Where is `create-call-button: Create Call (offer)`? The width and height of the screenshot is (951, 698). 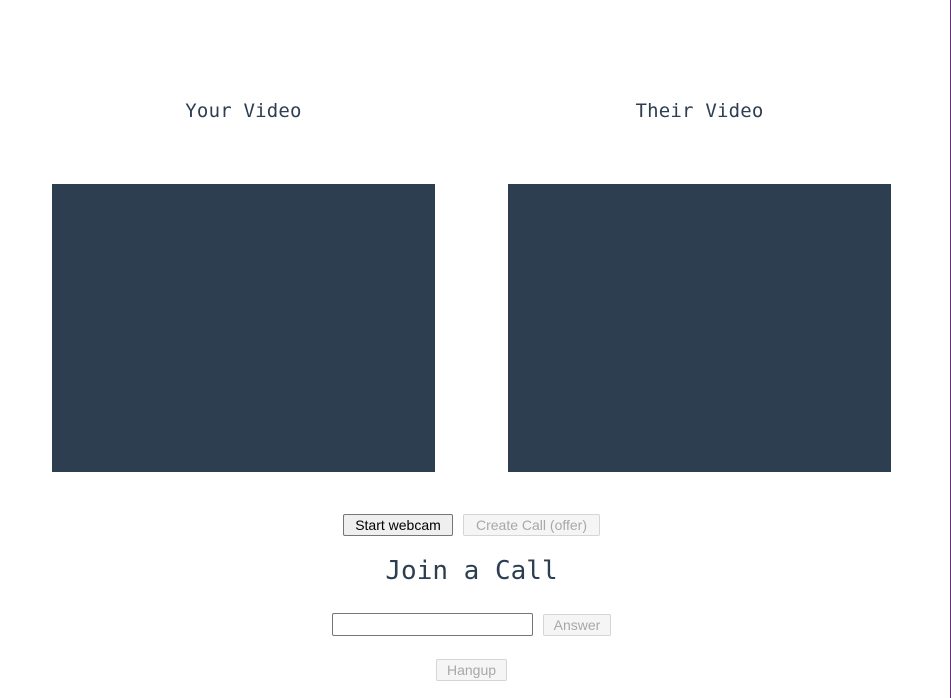
create-call-button: Create Call (offer) is located at coordinates (531, 525).